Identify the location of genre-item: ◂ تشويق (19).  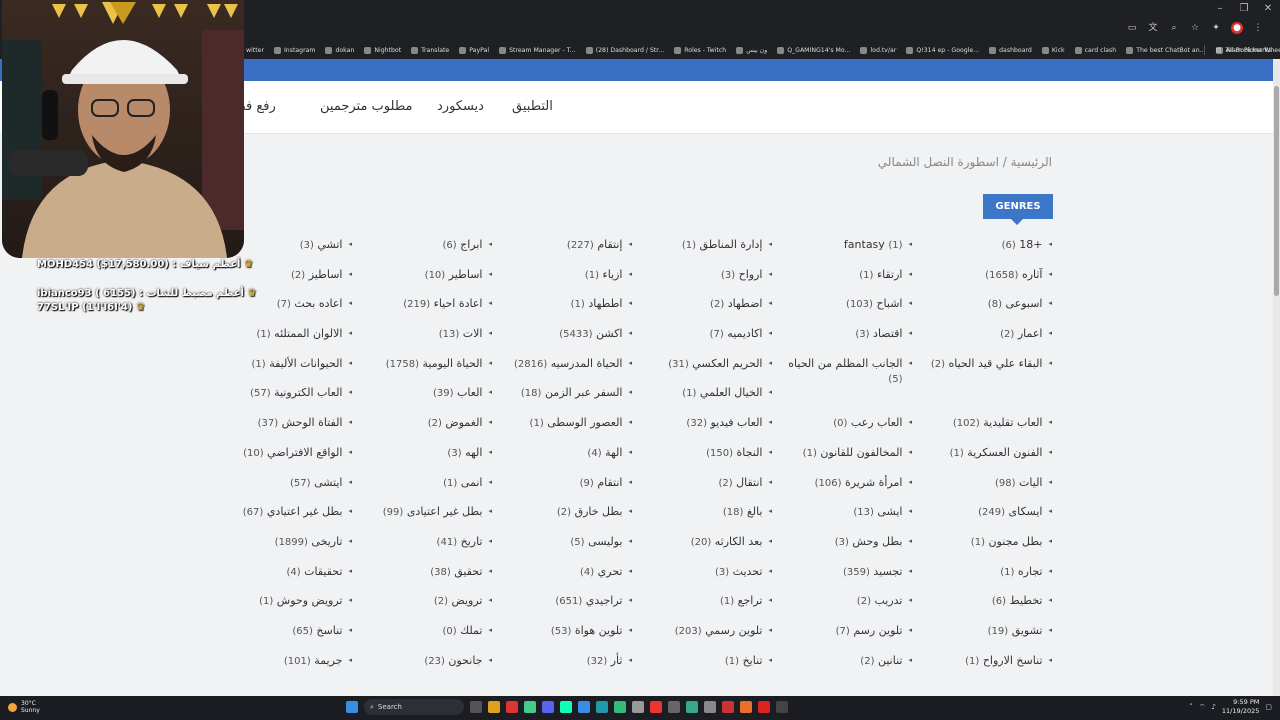
(992, 638).